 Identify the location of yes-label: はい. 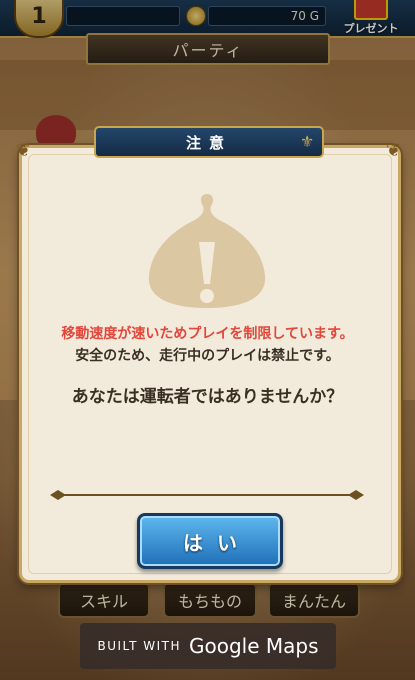
(217, 542).